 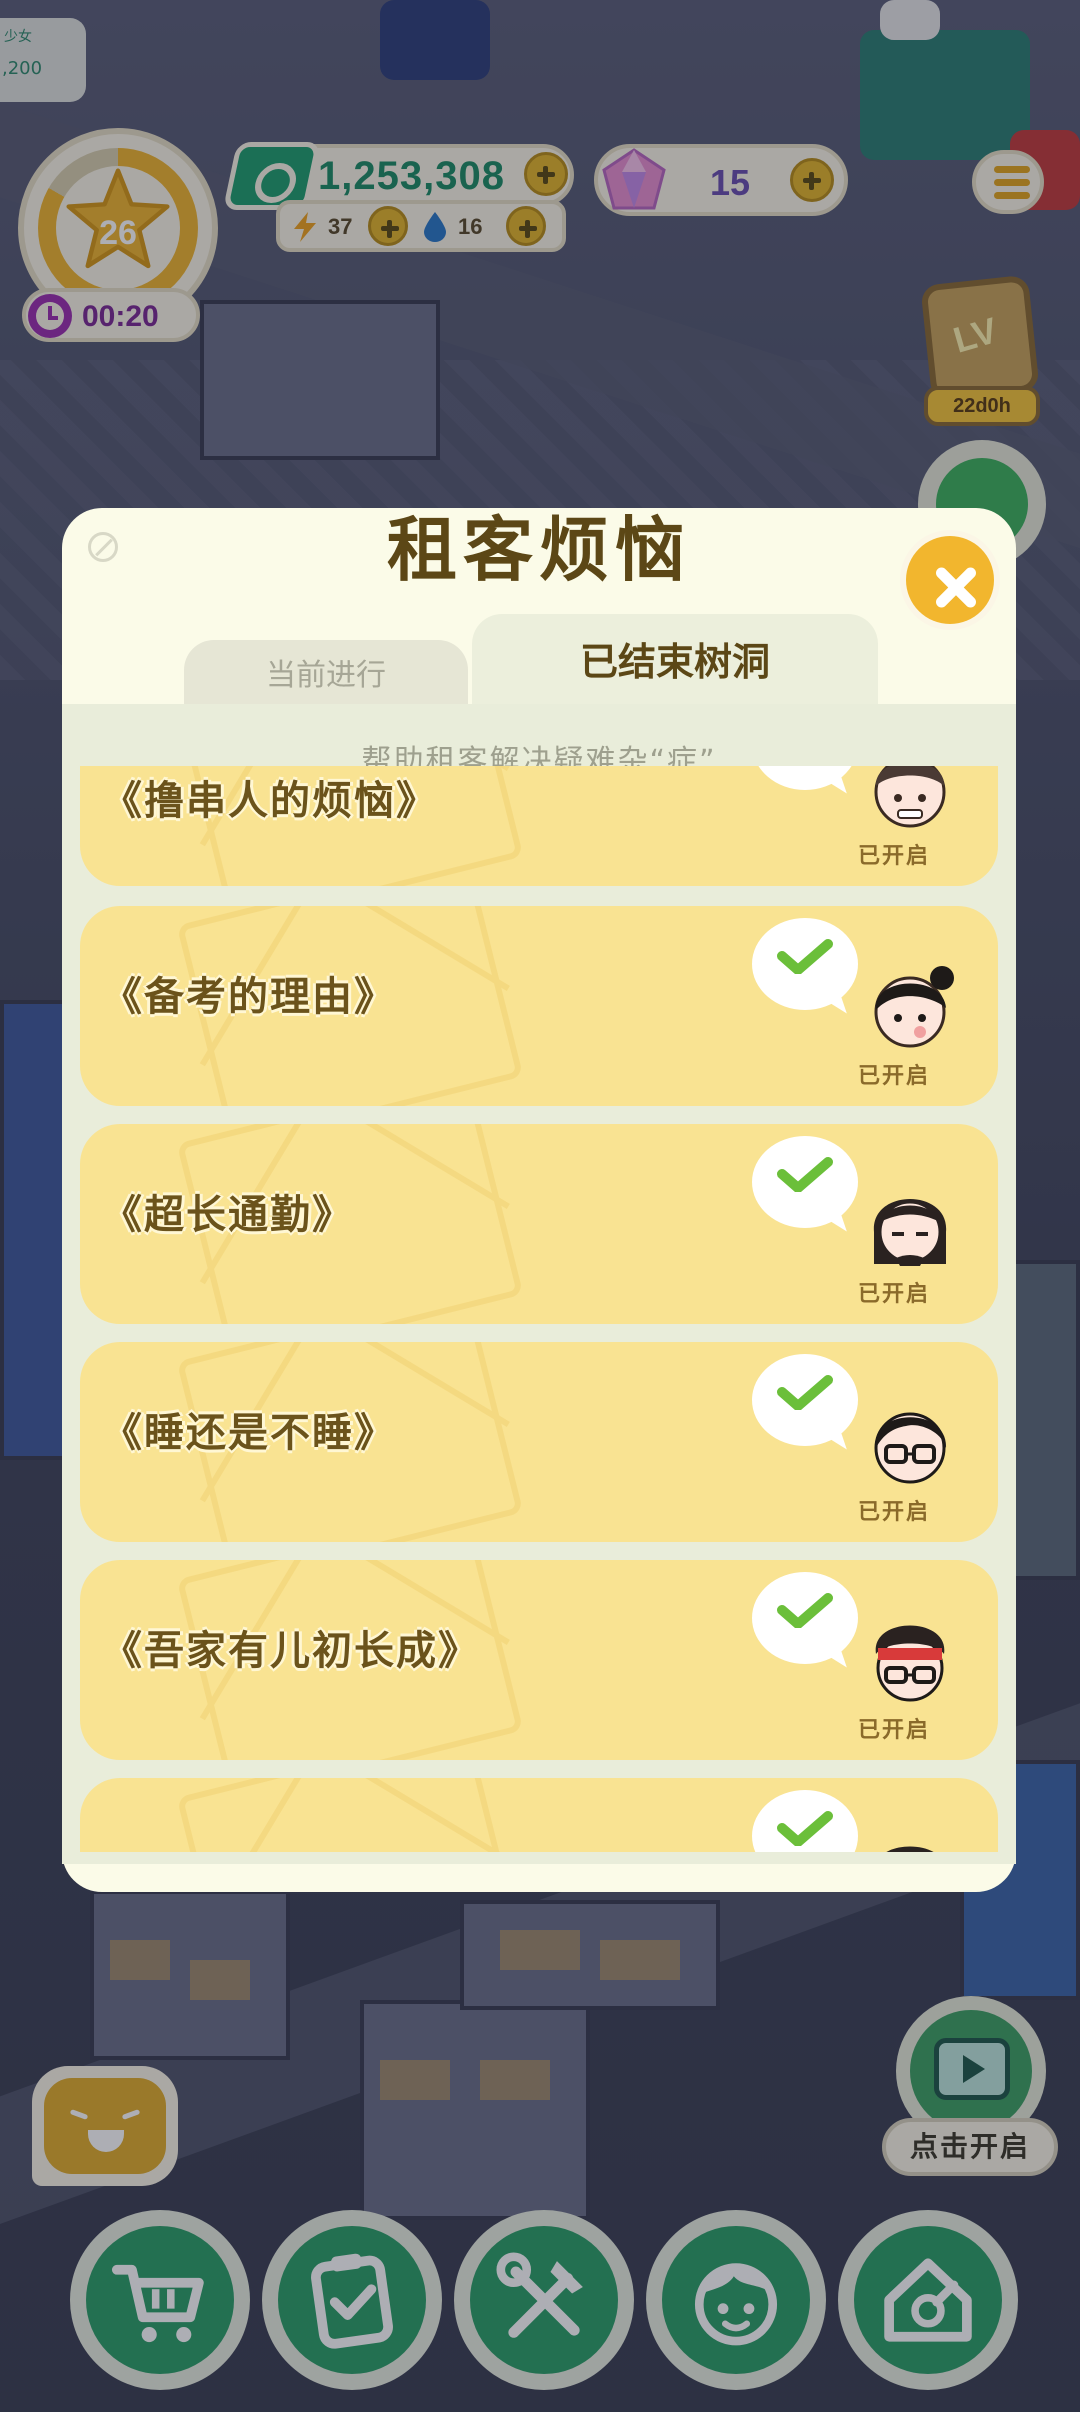 What do you see at coordinates (539, 1660) in the screenshot?
I see `list-item: 《吾家有儿初长成》 已开启` at bounding box center [539, 1660].